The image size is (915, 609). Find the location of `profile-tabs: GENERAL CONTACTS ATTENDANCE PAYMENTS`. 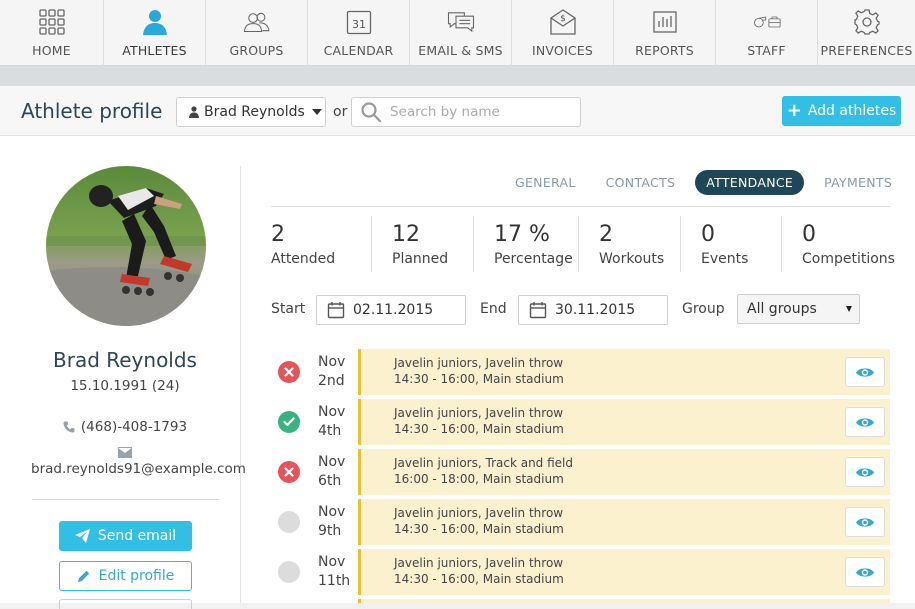

profile-tabs: GENERAL CONTACTS ATTENDANCE PAYMENTS is located at coordinates (703, 182).